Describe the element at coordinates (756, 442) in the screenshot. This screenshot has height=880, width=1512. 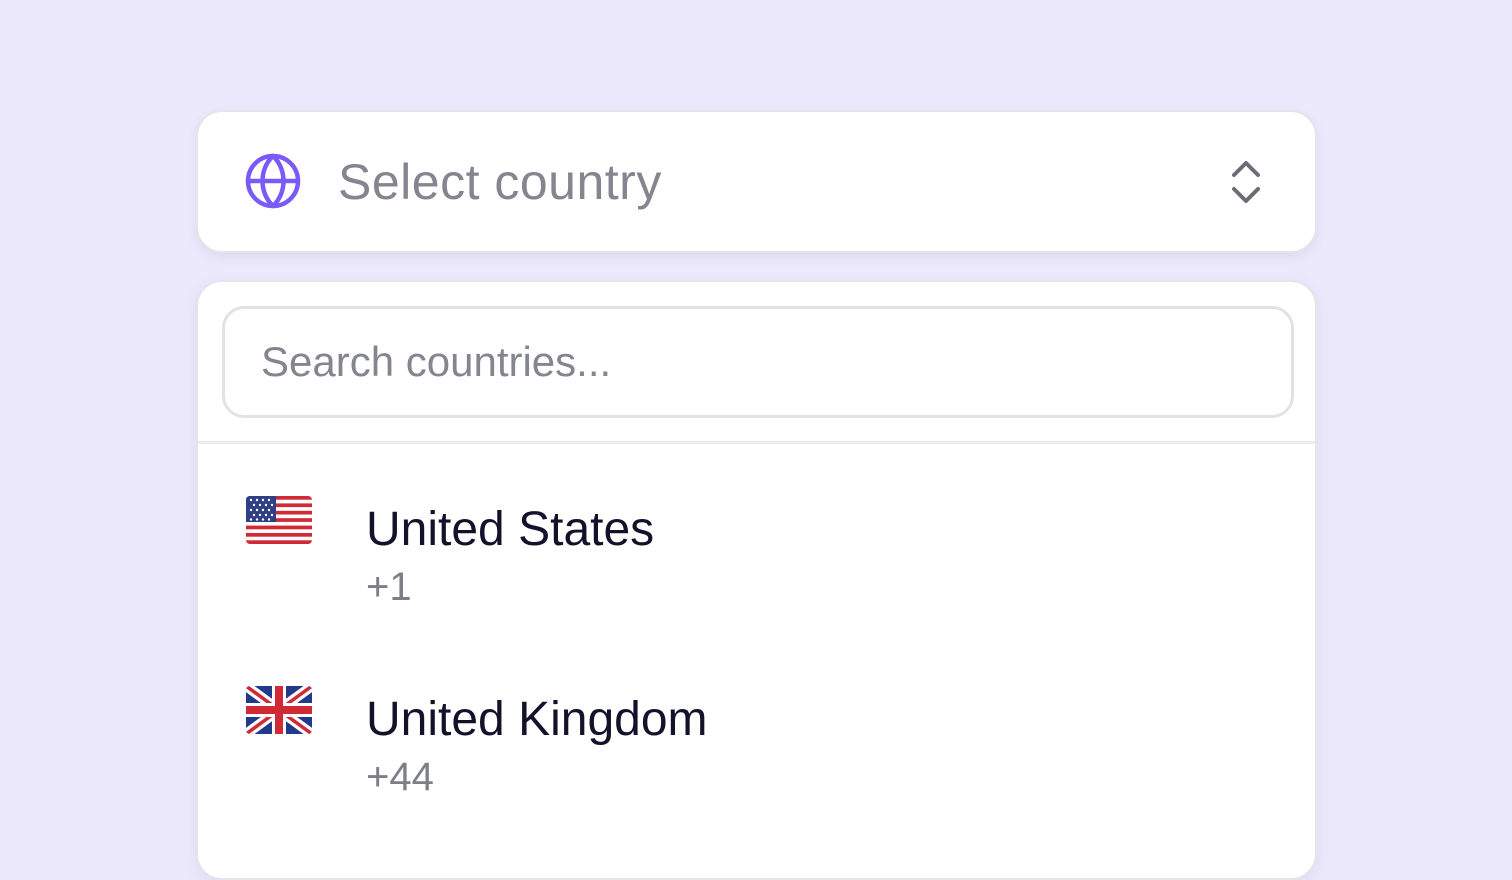
I see `divider` at that location.